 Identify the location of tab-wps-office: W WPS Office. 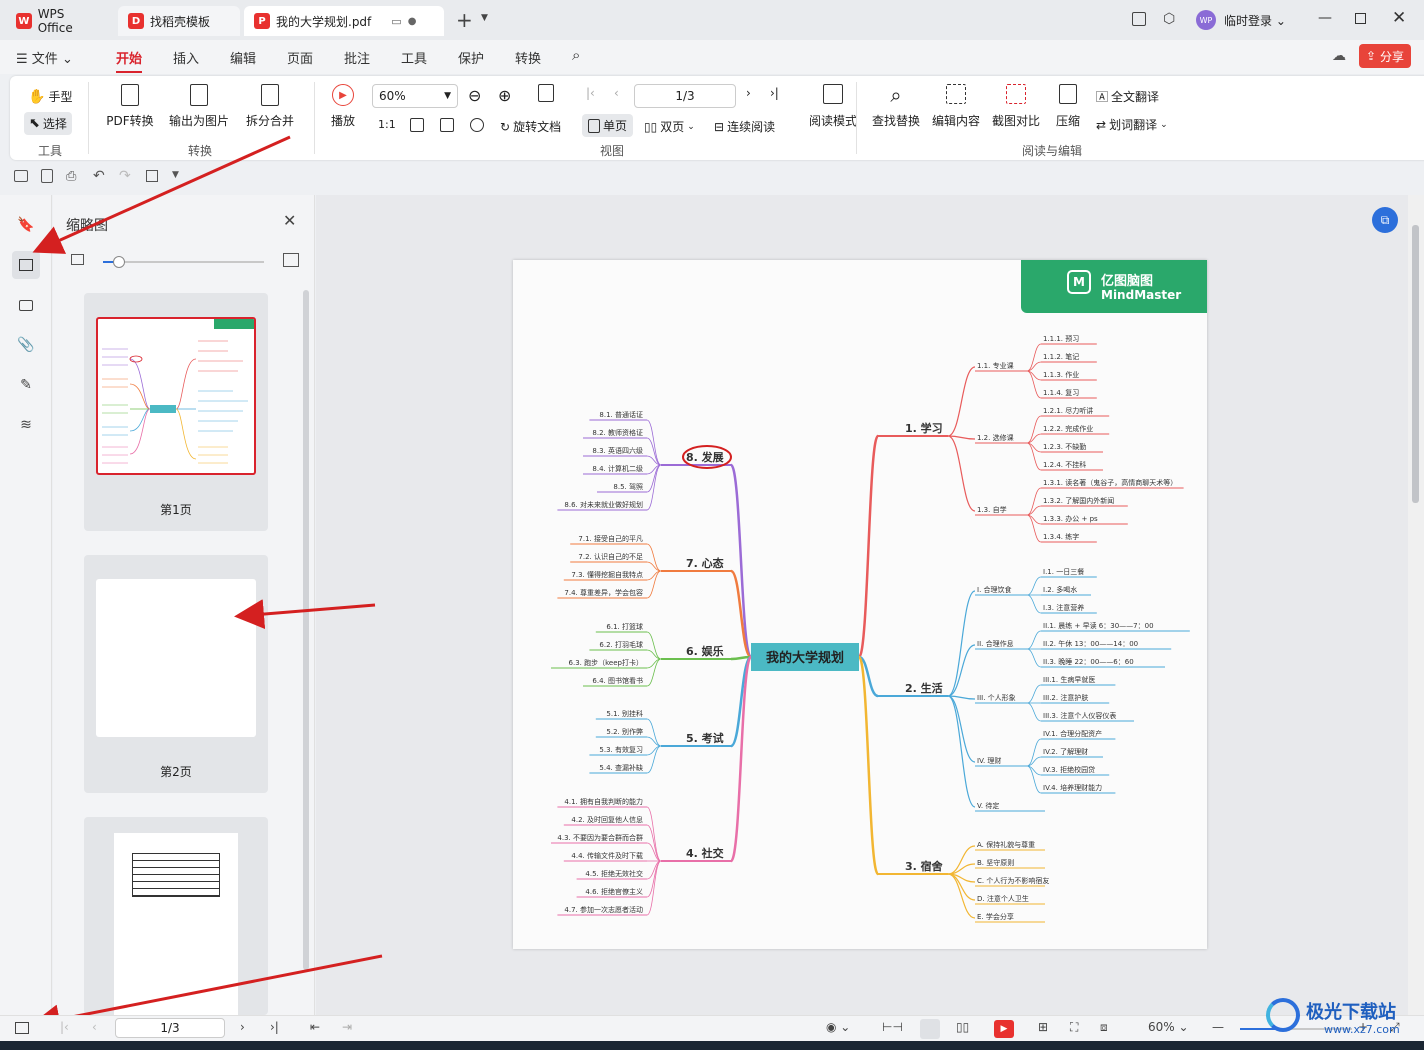
(59, 21).